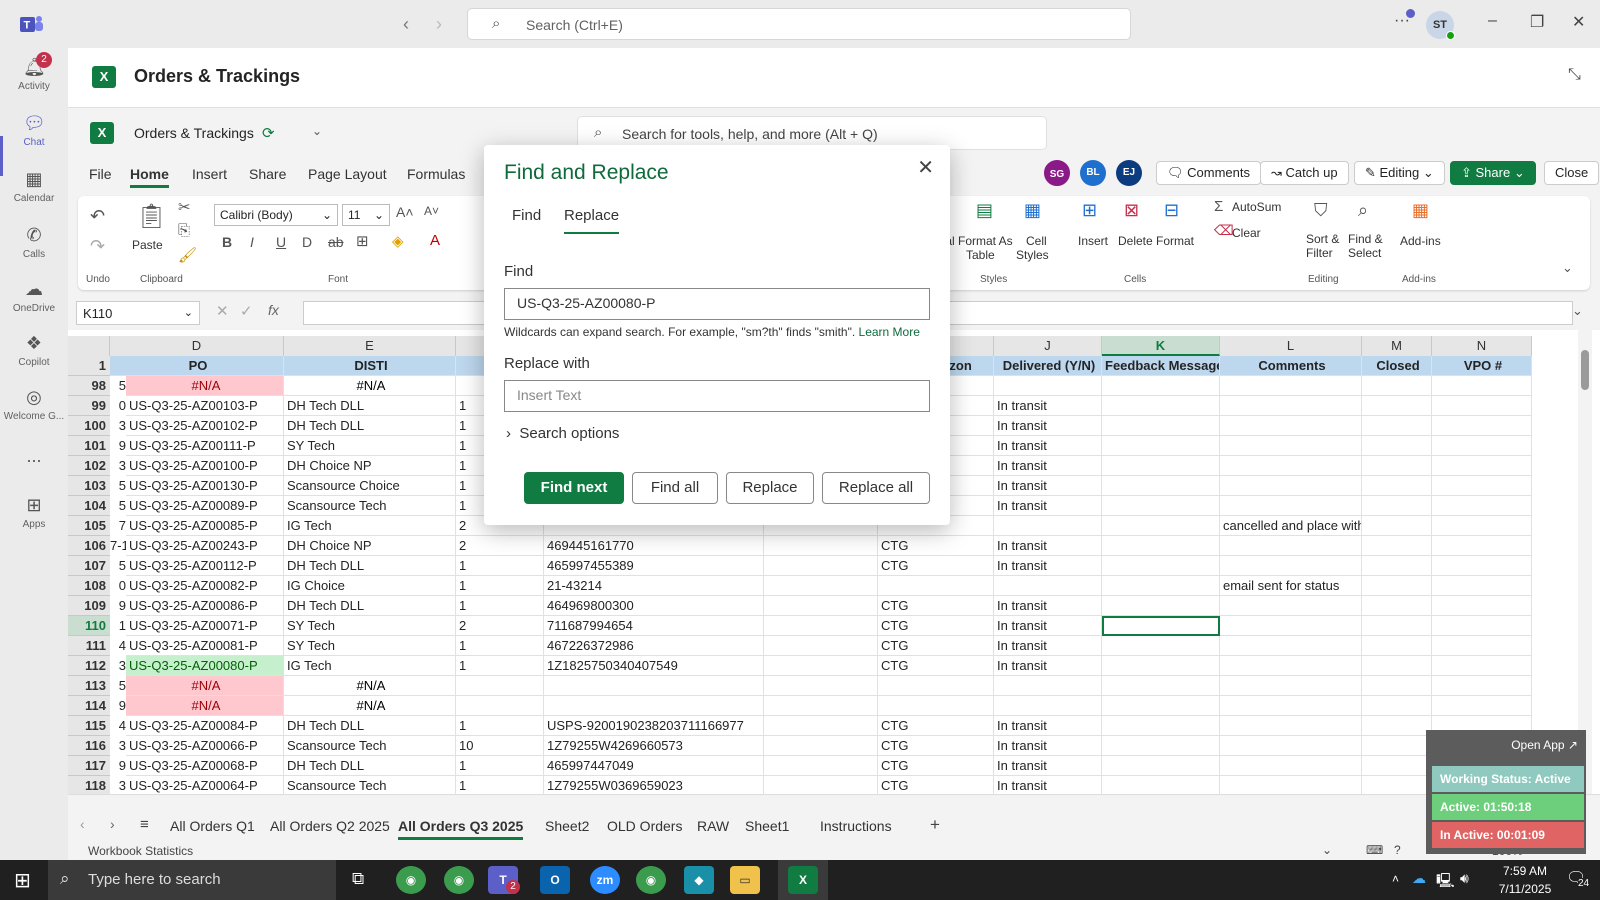 This screenshot has width=1600, height=900. What do you see at coordinates (267, 174) in the screenshot?
I see `tab-share: Share` at bounding box center [267, 174].